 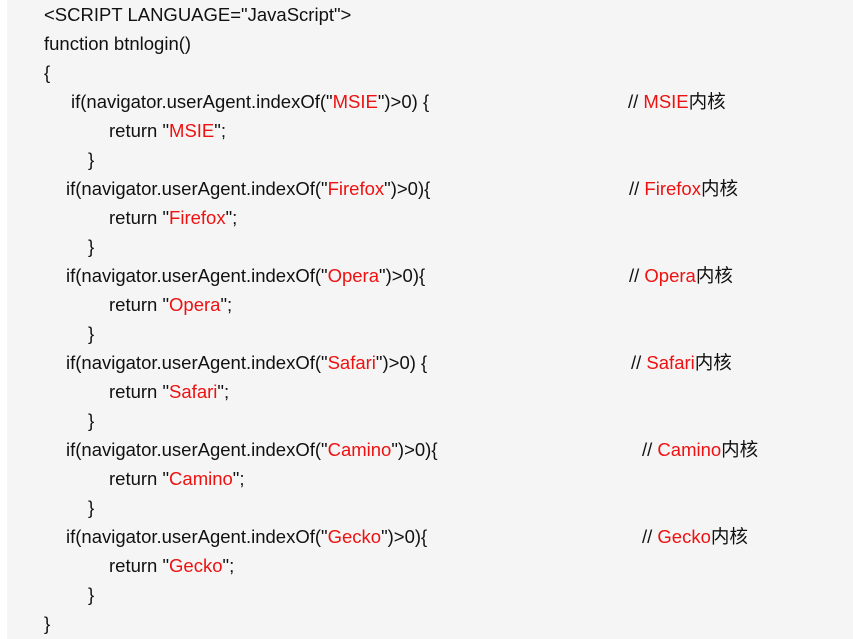 What do you see at coordinates (681, 275) in the screenshot?
I see `code-comment: // Opera内核` at bounding box center [681, 275].